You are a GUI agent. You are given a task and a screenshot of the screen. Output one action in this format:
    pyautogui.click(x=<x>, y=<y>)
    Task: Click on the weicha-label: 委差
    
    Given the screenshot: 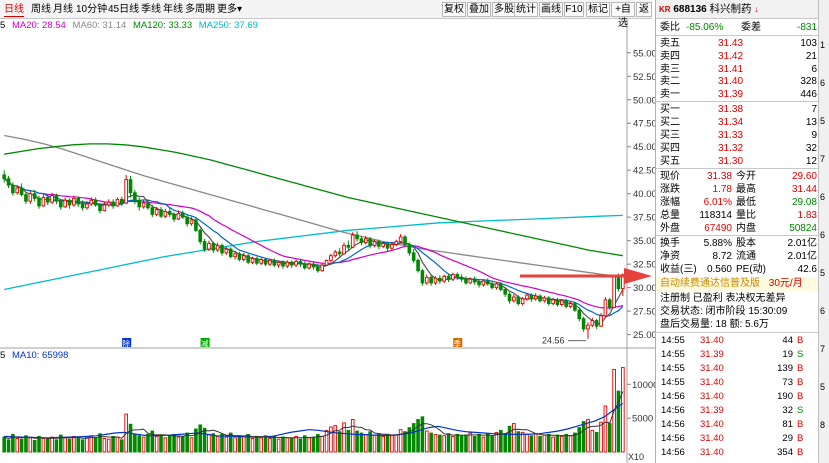 What is the action you would take?
    pyautogui.click(x=751, y=27)
    